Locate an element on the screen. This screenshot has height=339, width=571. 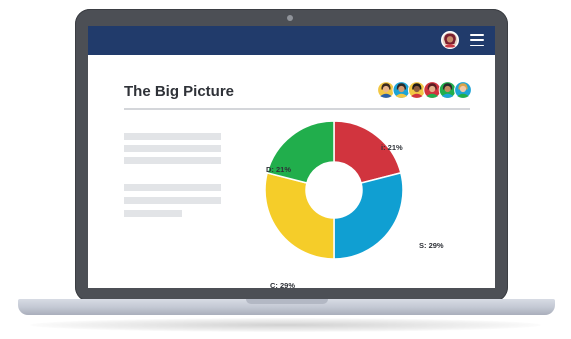
laptop-base is located at coordinates (286, 307).